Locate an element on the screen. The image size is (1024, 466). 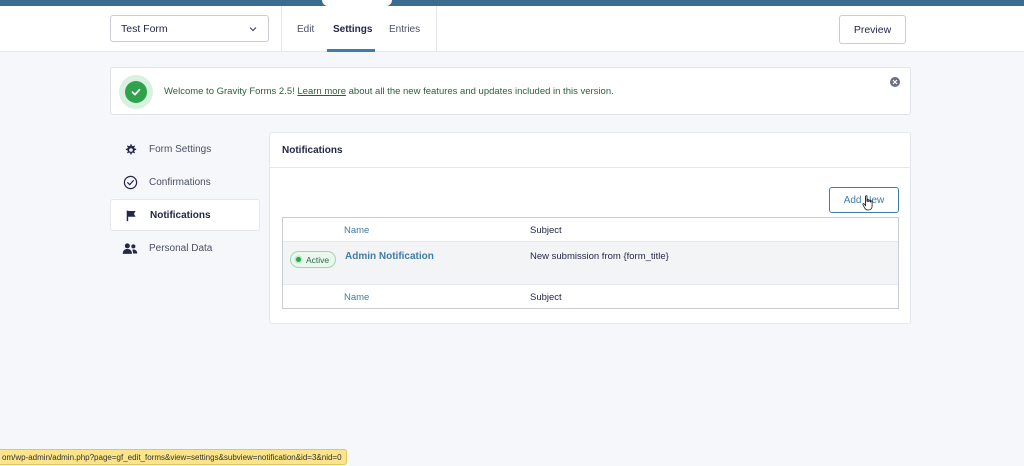
tab-entries: Entries is located at coordinates (404, 29).